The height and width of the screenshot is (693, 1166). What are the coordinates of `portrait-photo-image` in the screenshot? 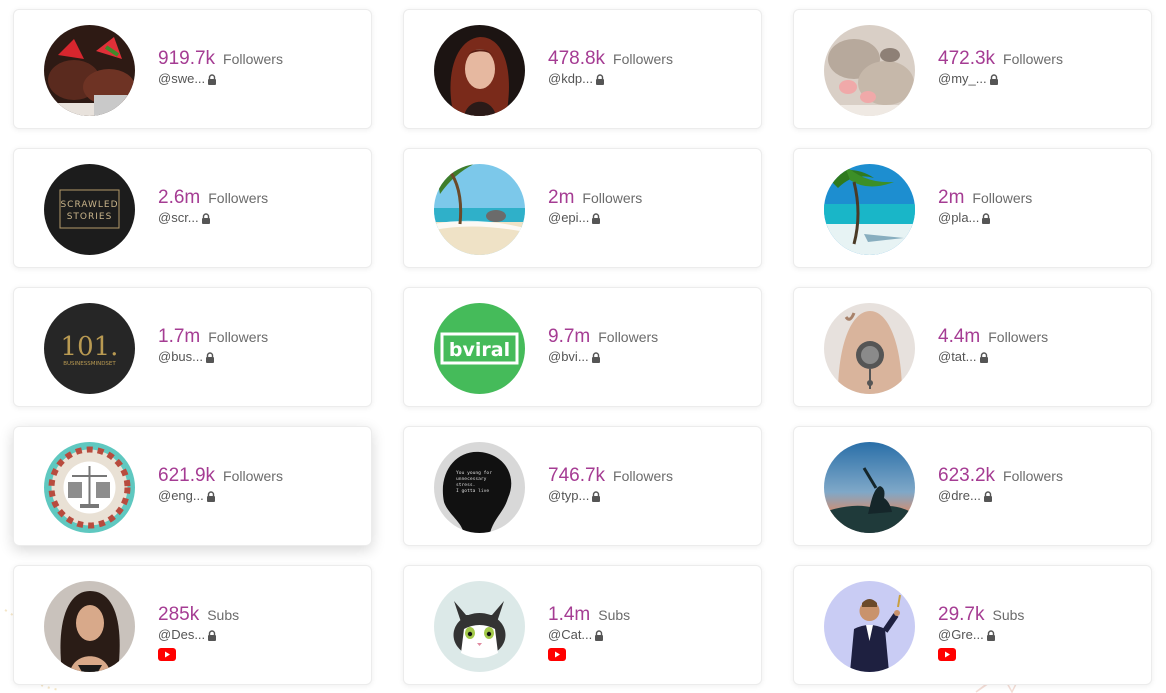 It's located at (479, 70).